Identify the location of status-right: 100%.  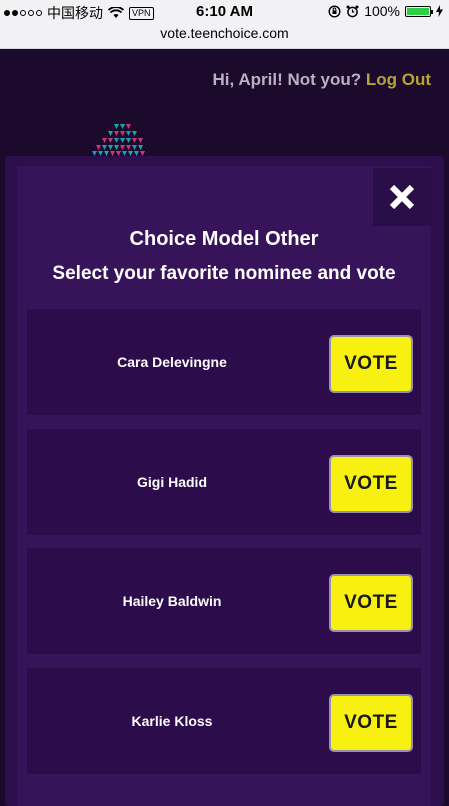
(385, 11).